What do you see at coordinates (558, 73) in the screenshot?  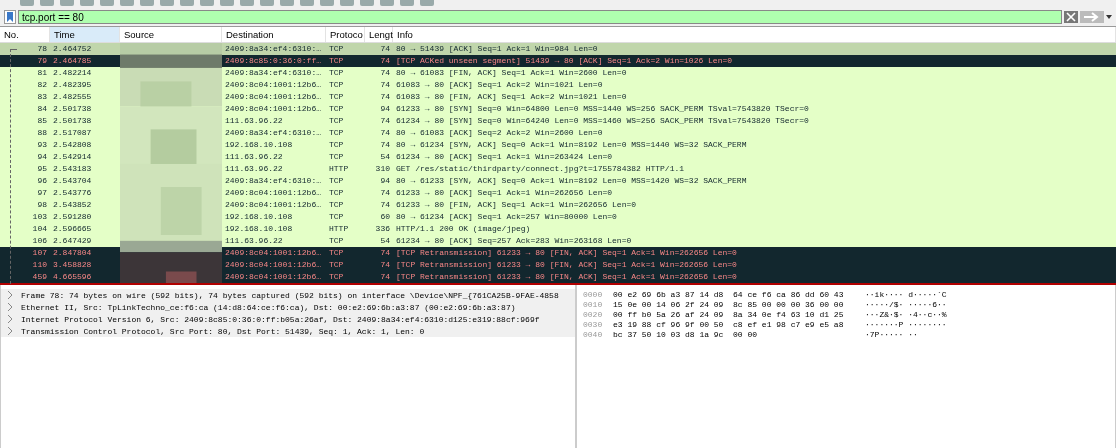 I see `packet-row: 81 2.482214 2409:8a34:ef4:6310:… TCP 74 80 → 61083 [FIN, ACK] Seq=1 Ack=1 Win=2600 Len=0` at bounding box center [558, 73].